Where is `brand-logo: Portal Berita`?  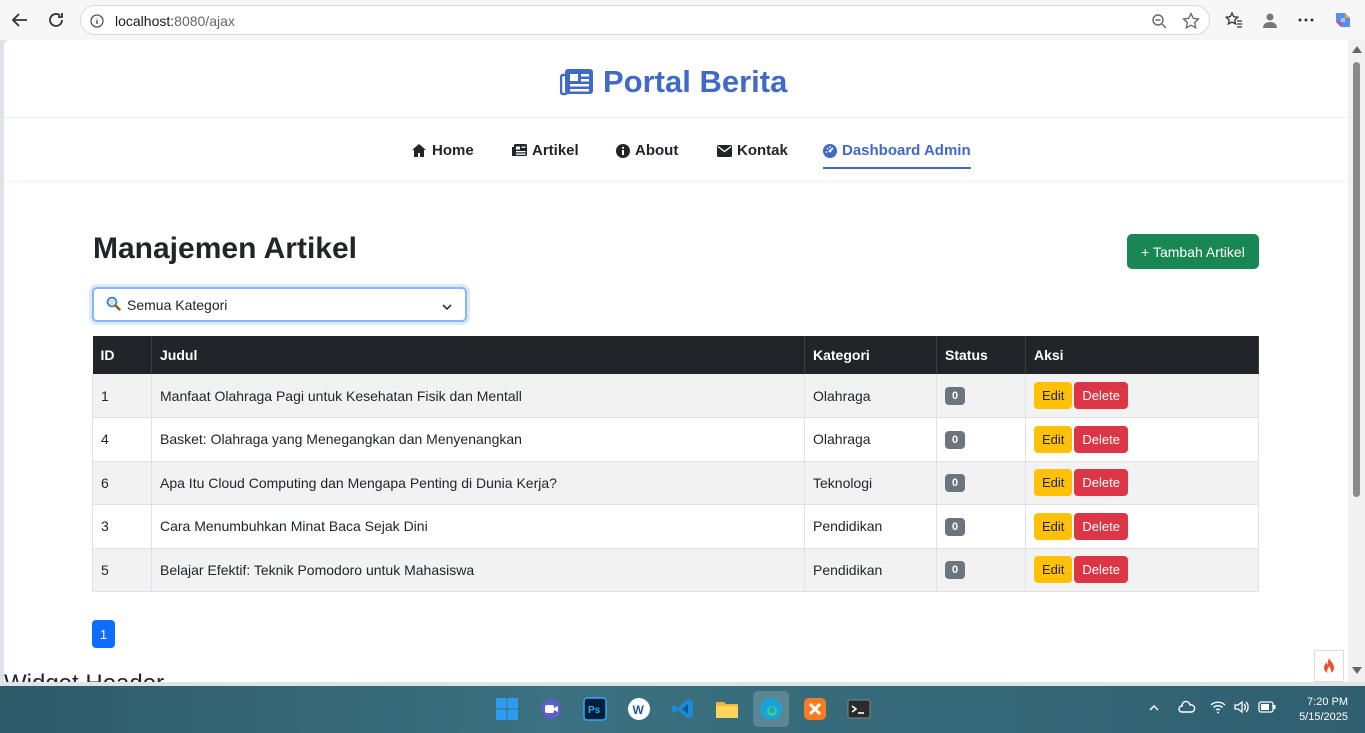 brand-logo: Portal Berita is located at coordinates (673, 82).